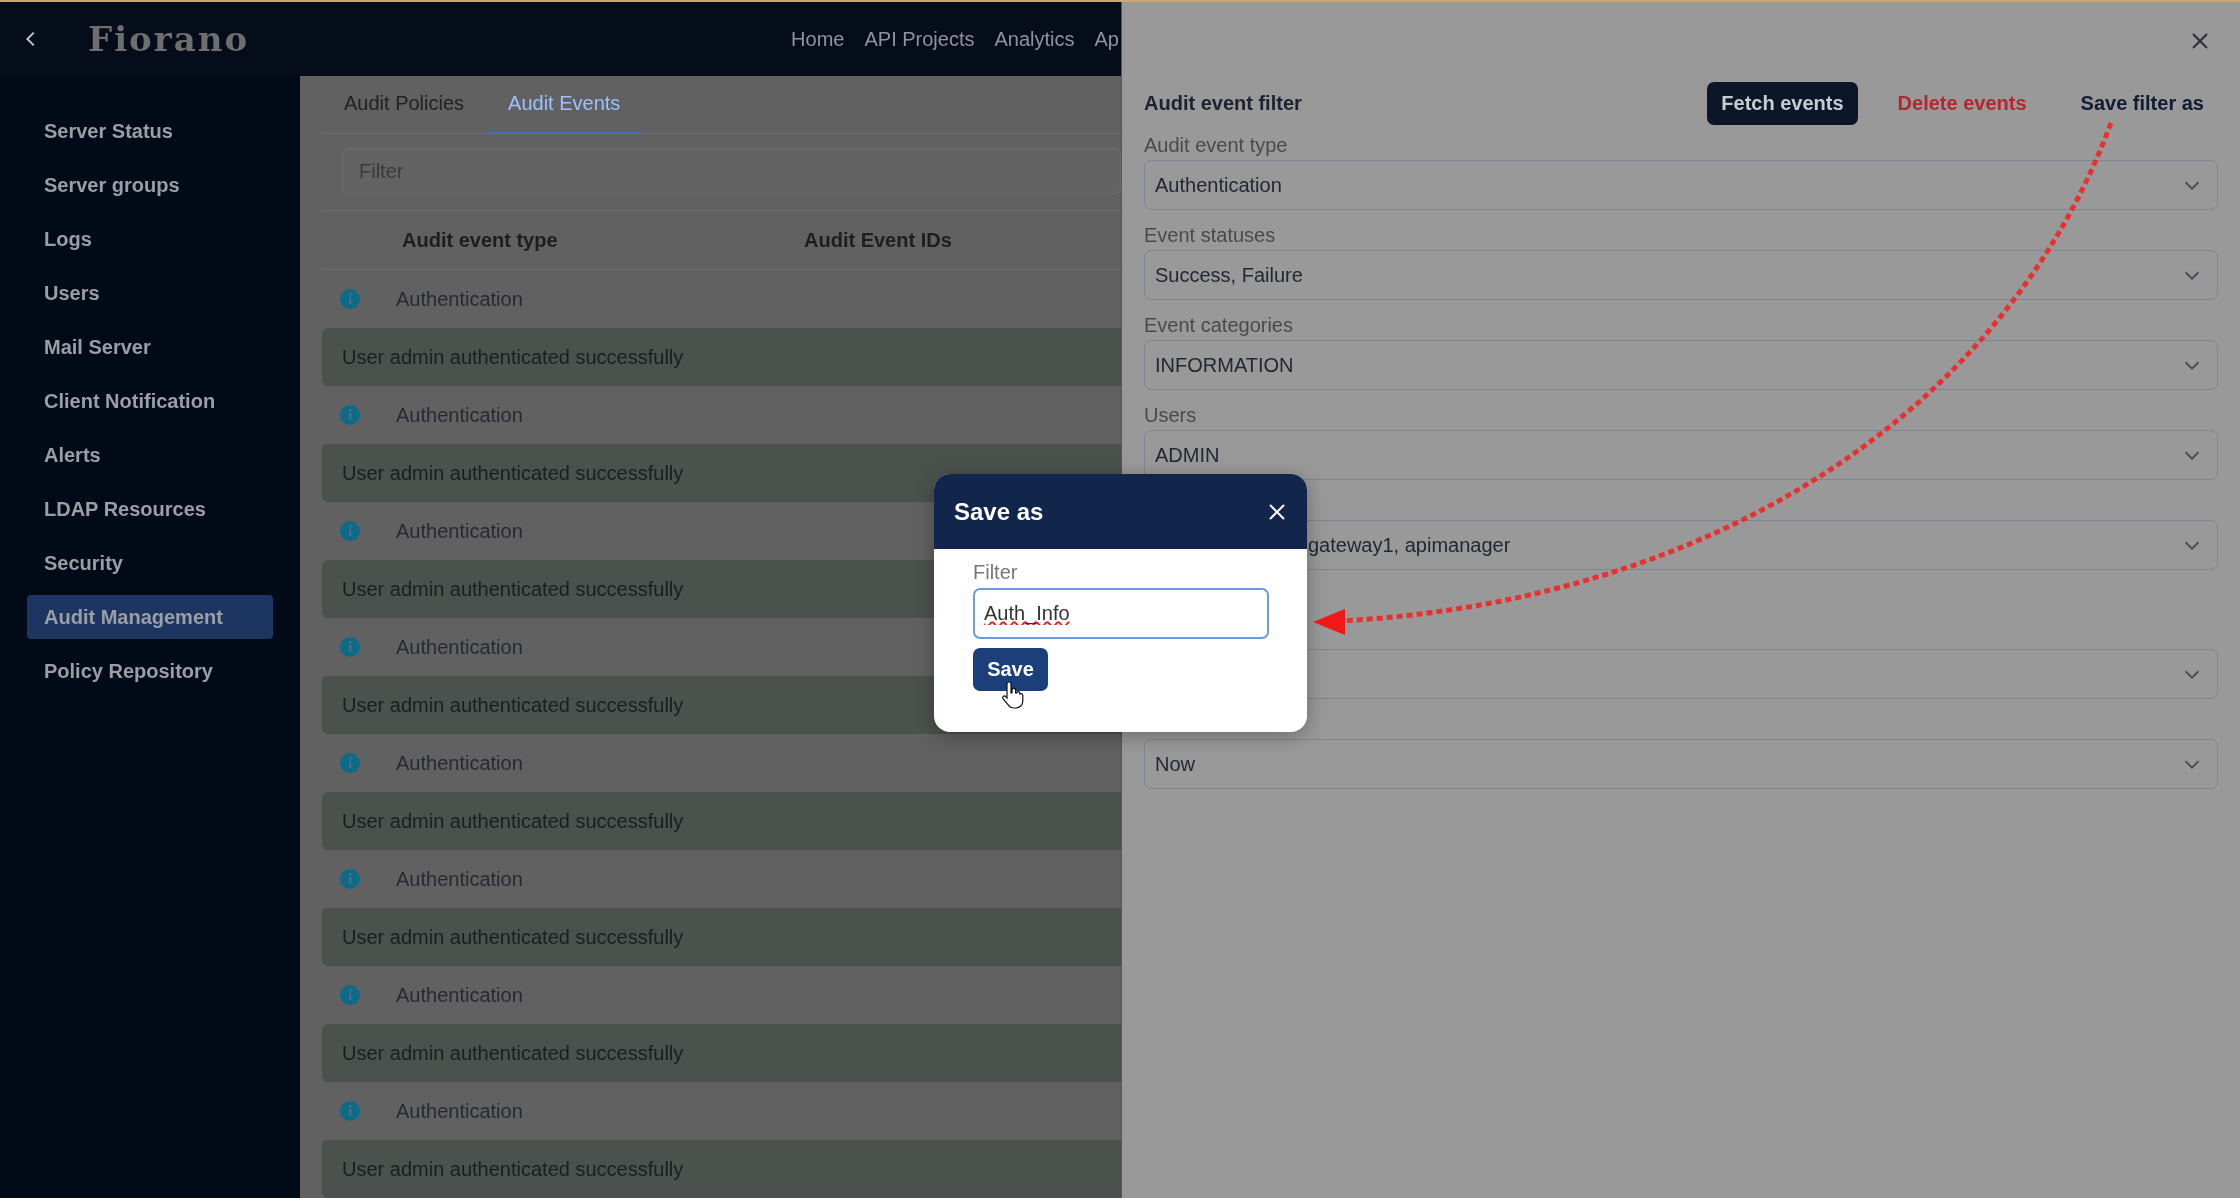  Describe the element at coordinates (919, 39) in the screenshot. I see `nav-link: API Projects` at that location.